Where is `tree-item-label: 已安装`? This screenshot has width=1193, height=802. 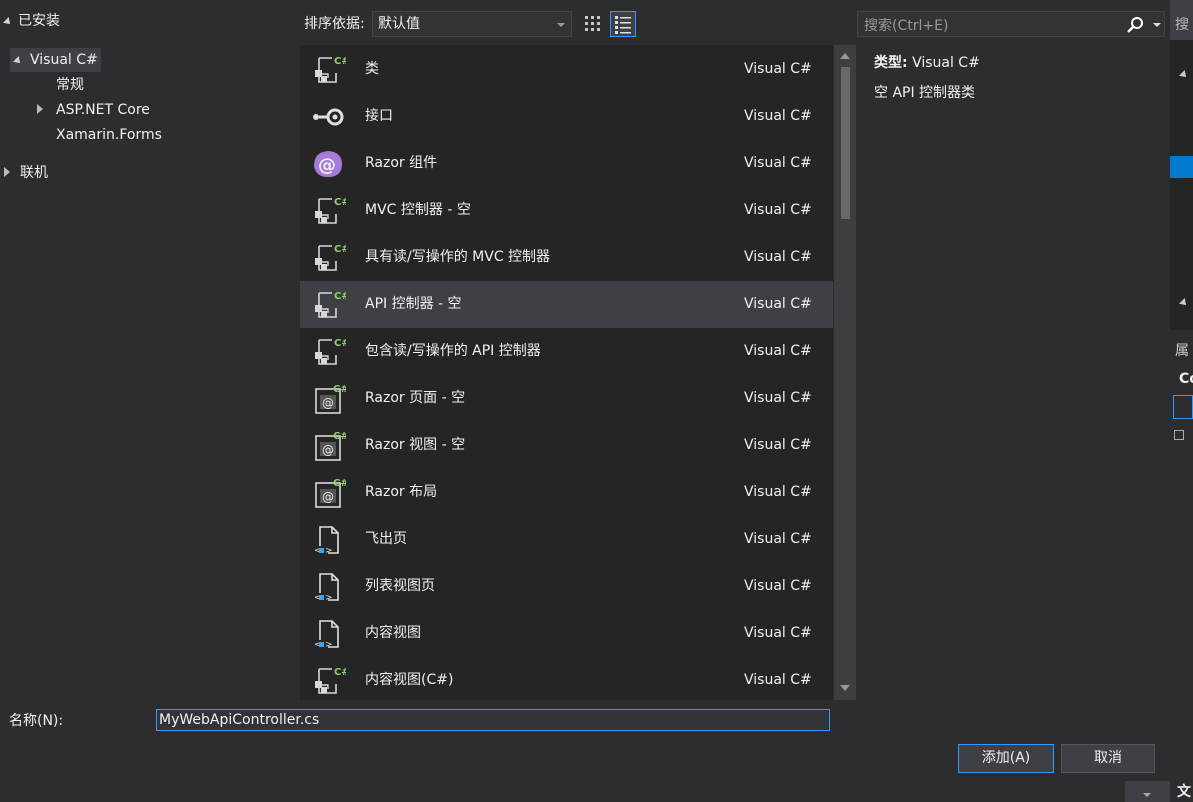
tree-item-label: 已安装 is located at coordinates (39, 21).